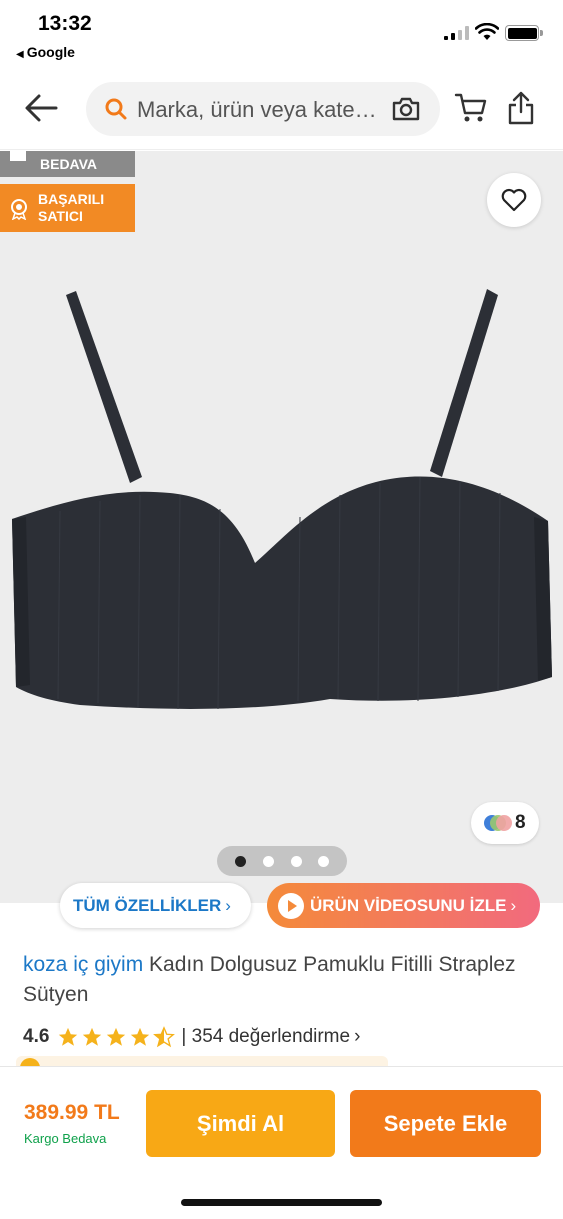 This screenshot has width=563, height=1219. I want to click on watch-video-button: ÜRÜN VİDEOSUNU İZLE ›, so click(403, 905).